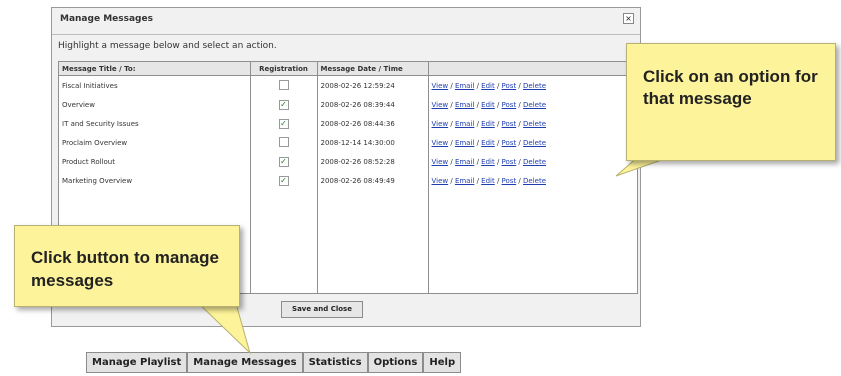 The height and width of the screenshot is (376, 841). I want to click on column-header-title: Message Title / To:, so click(155, 69).